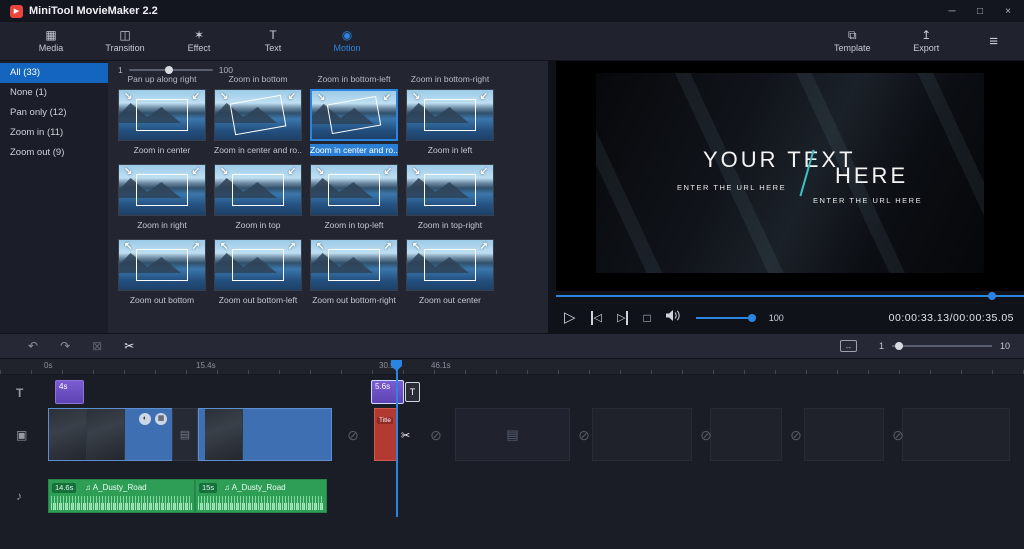  What do you see at coordinates (121, 496) in the screenshot?
I see `music-clip: 14.6s ♫ A_Dusty_Road` at bounding box center [121, 496].